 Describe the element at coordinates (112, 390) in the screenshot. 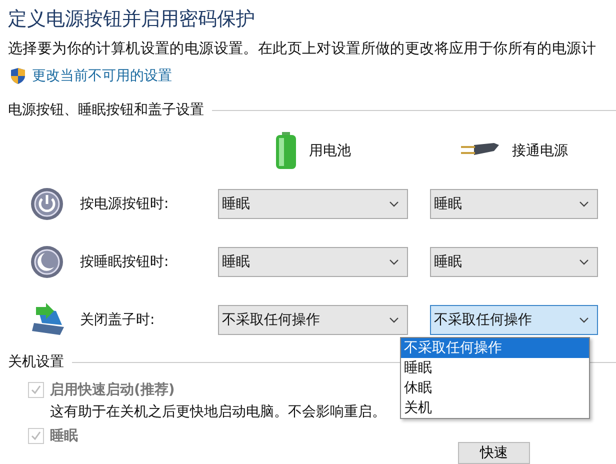

I see `option-label: 启用快速启动(推荐)` at that location.